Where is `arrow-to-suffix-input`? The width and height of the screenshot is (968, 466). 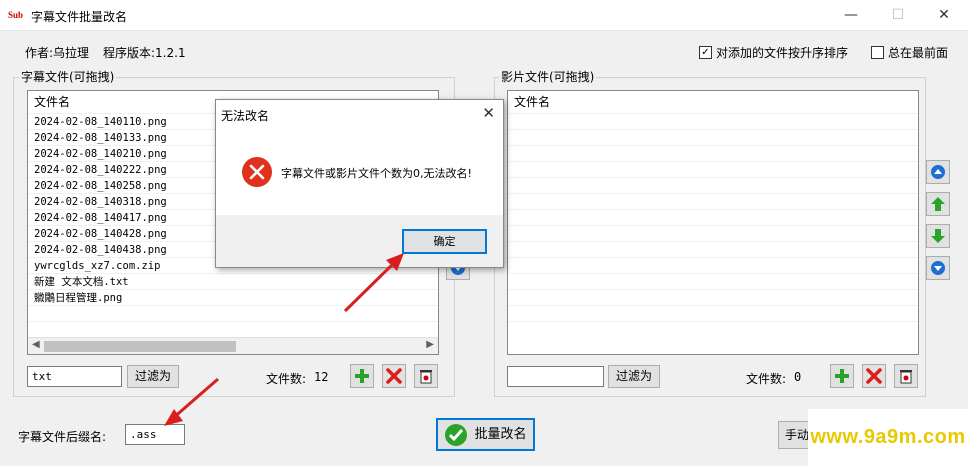
arrow-to-suffix-input is located at coordinates (191, 401).